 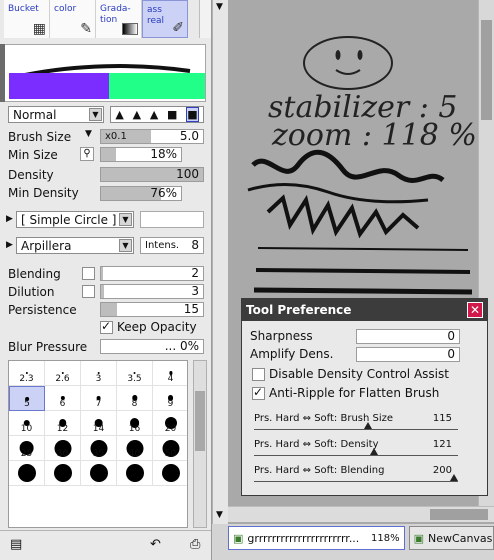 What do you see at coordinates (75, 219) in the screenshot?
I see `brush-shape-select: [ Simple Circle ] ▼` at bounding box center [75, 219].